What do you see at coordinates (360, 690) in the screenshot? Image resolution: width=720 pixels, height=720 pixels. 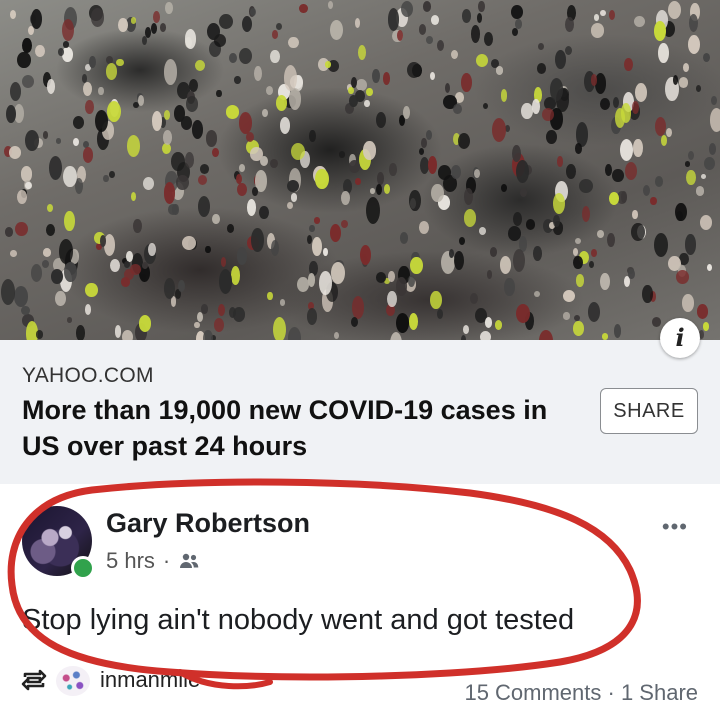 I see `repost-footer: inmanmile 15 Comments · 1 Share` at bounding box center [360, 690].